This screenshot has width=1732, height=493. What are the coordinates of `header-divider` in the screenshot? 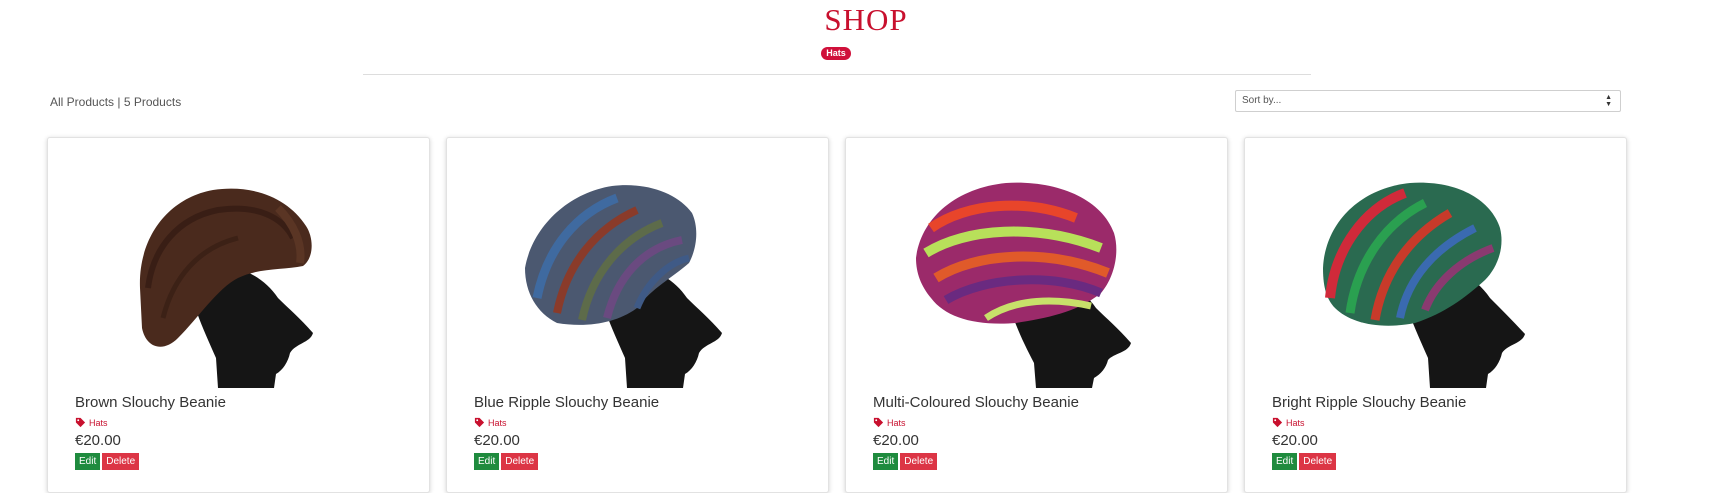 It's located at (837, 74).